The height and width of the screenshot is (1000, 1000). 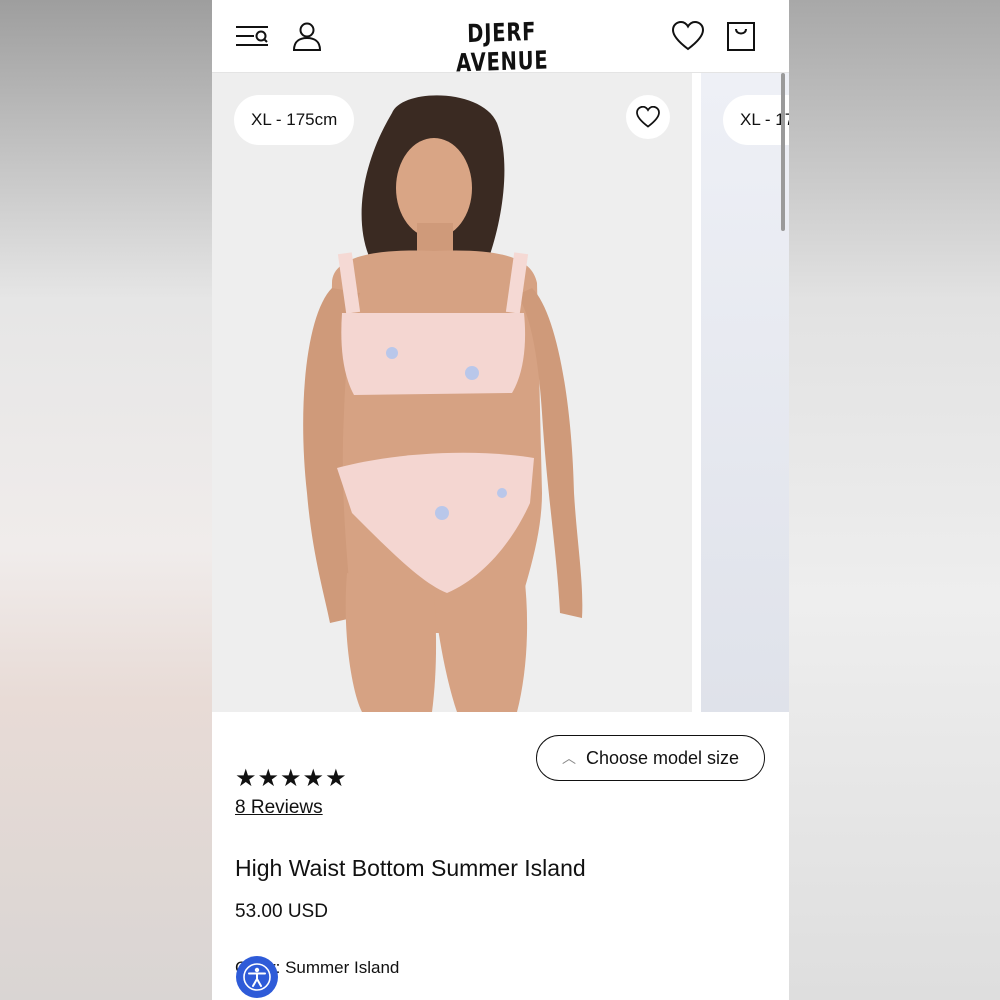 What do you see at coordinates (257, 977) in the screenshot?
I see `accessibility-icon` at bounding box center [257, 977].